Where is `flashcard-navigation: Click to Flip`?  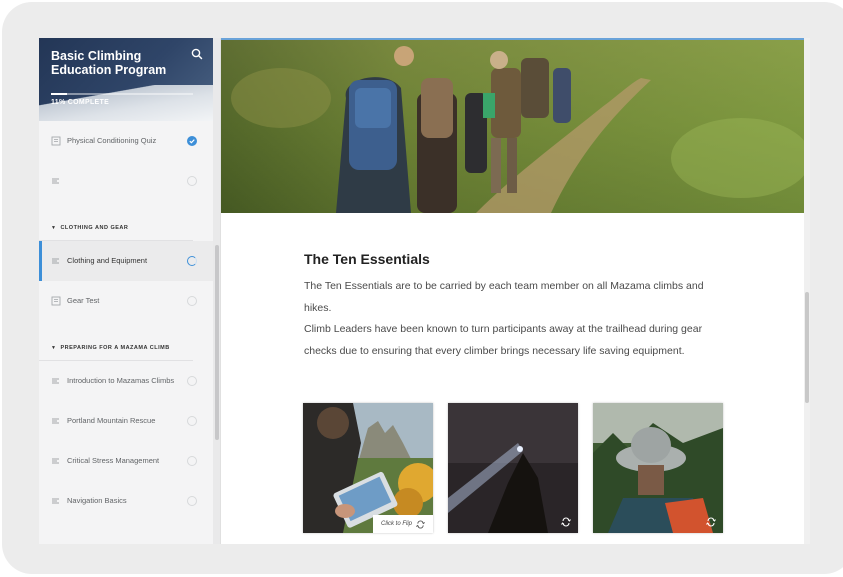
flashcard-navigation: Click to Flip is located at coordinates (368, 468).